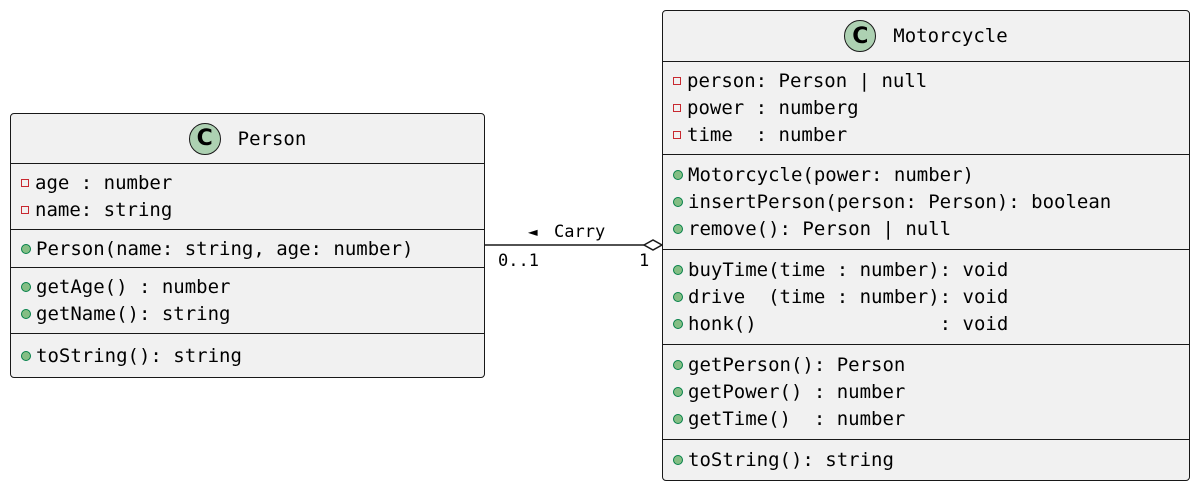 Image resolution: width=1198 pixels, height=490 pixels. What do you see at coordinates (533, 231) in the screenshot?
I see `association-arrow: ◄` at bounding box center [533, 231].